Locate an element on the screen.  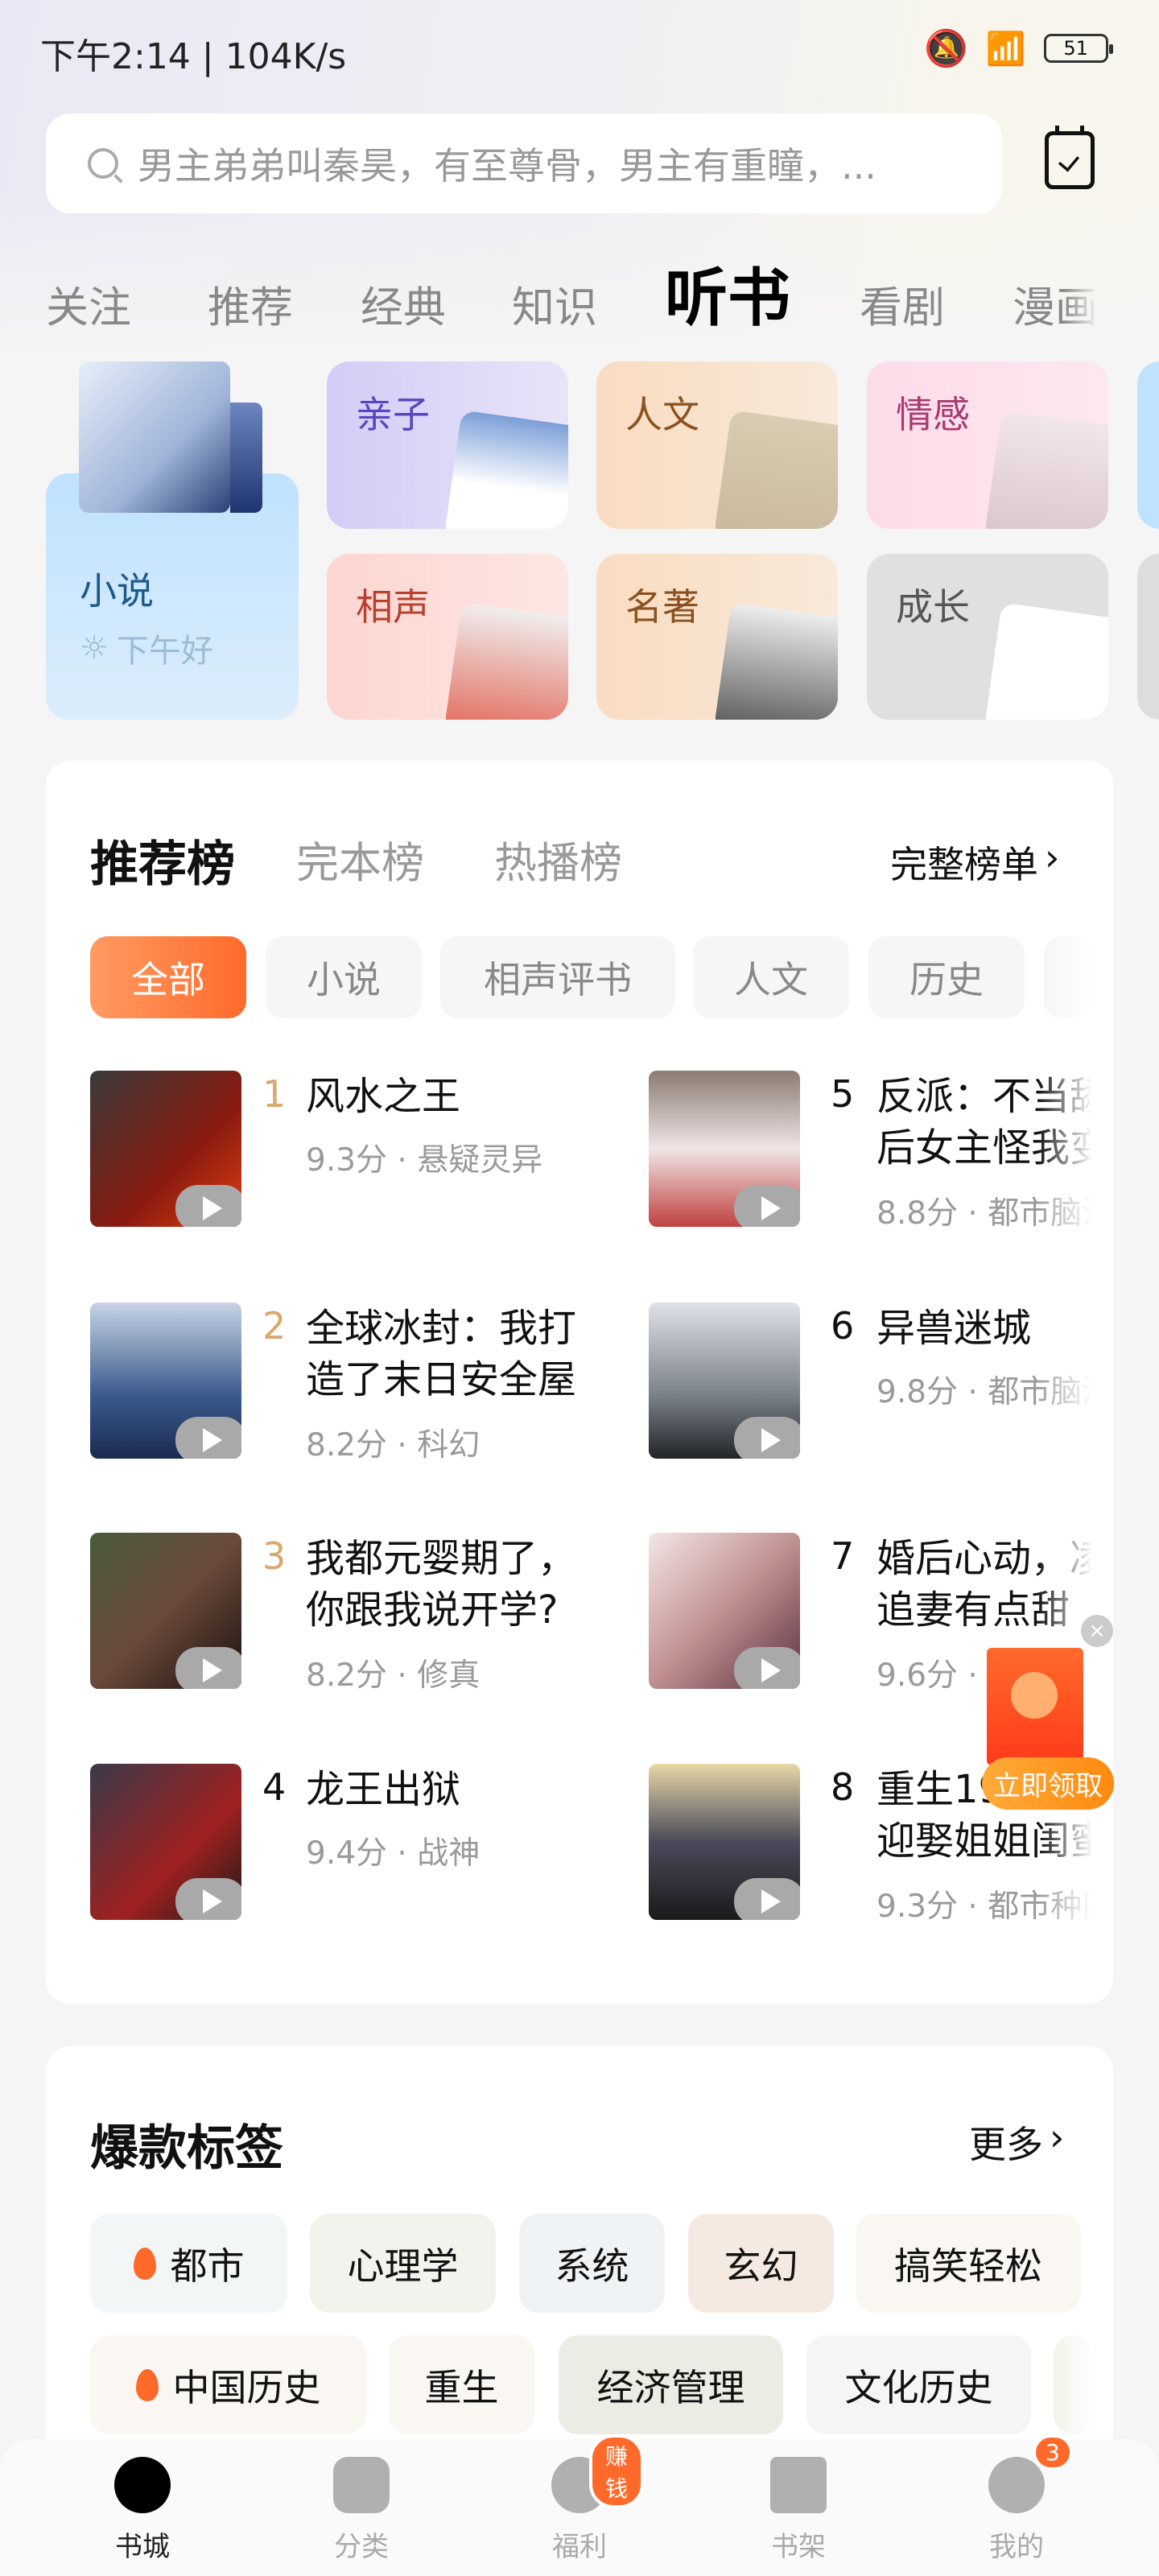
tile-label: 亲子 is located at coordinates (393, 414).